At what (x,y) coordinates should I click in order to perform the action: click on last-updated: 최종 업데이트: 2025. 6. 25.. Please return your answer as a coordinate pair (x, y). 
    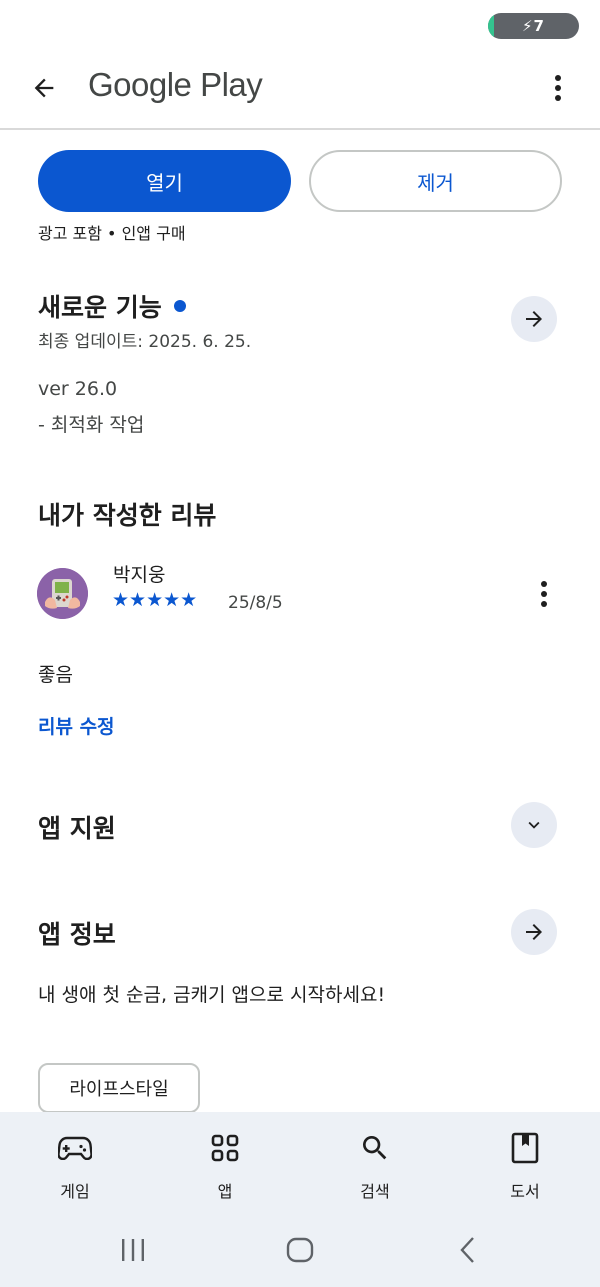
    Looking at the image, I should click on (145, 342).